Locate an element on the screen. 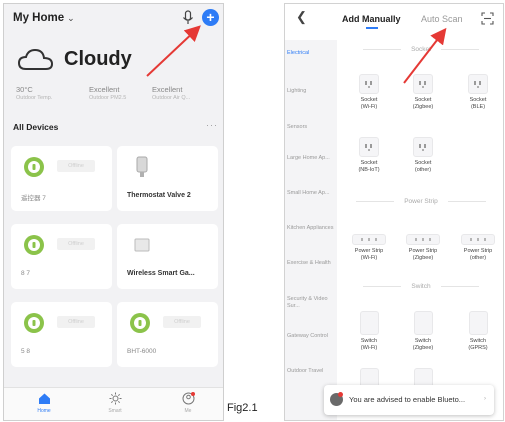 This screenshot has width=505, height=422. nav-label: Home is located at coordinates (44, 411).